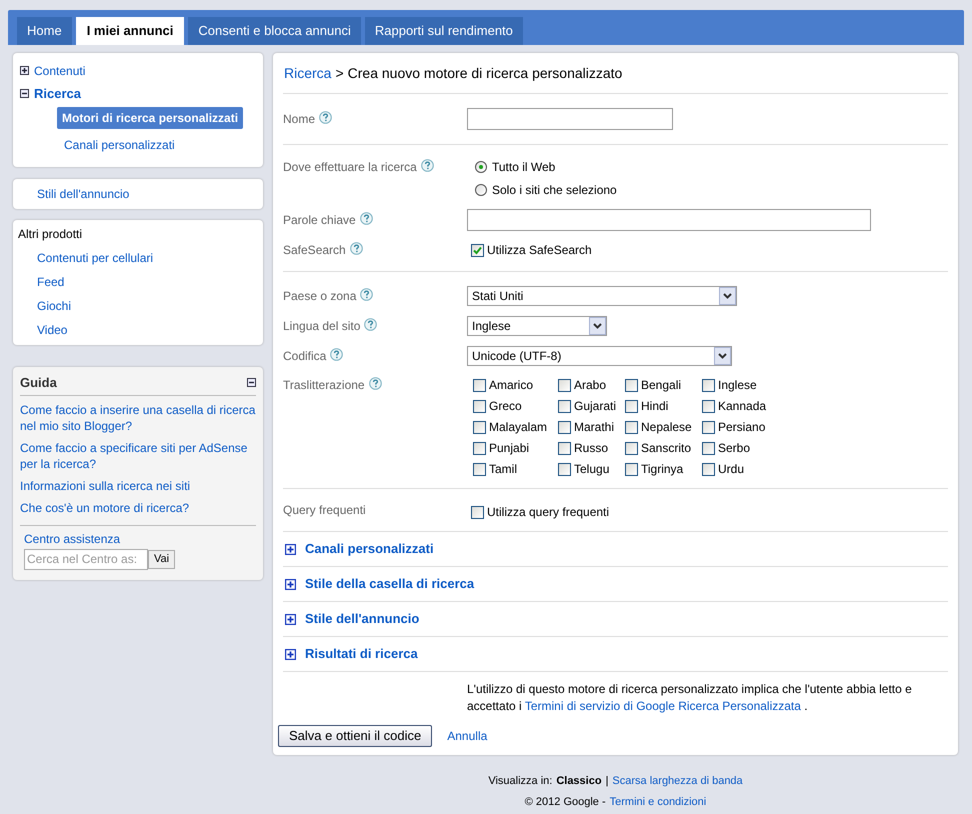  Describe the element at coordinates (162, 559) in the screenshot. I see `go-button: Vai` at that location.